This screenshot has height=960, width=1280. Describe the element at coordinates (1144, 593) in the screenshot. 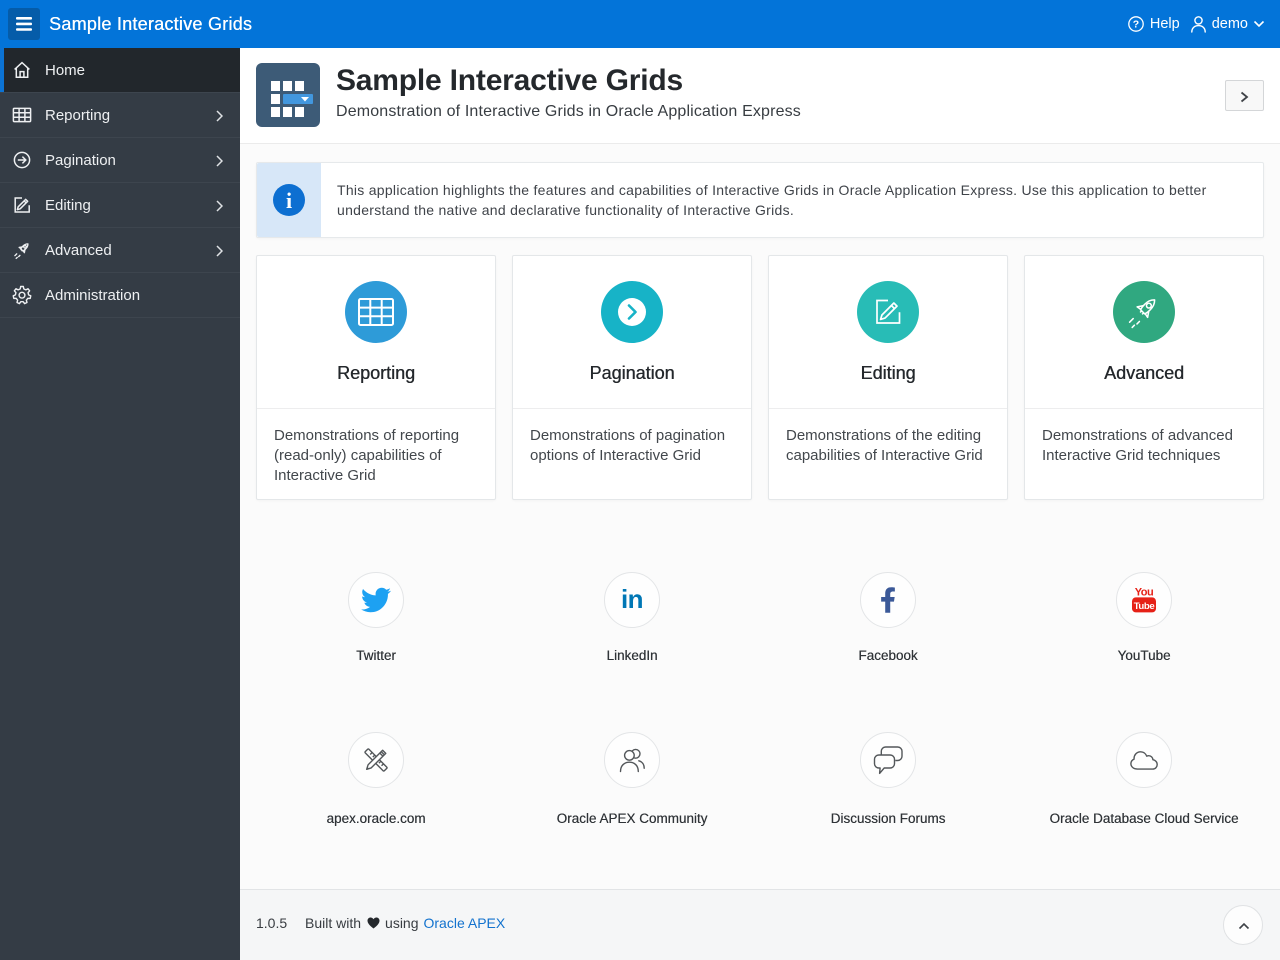

I see `svg-text: You` at that location.